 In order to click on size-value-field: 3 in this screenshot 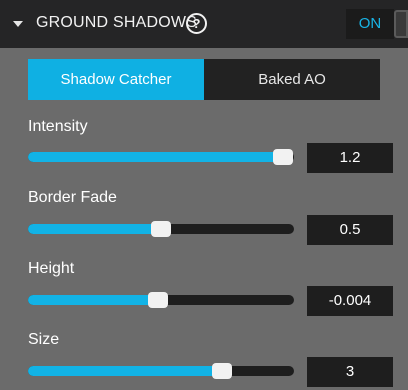, I will do `click(350, 372)`.